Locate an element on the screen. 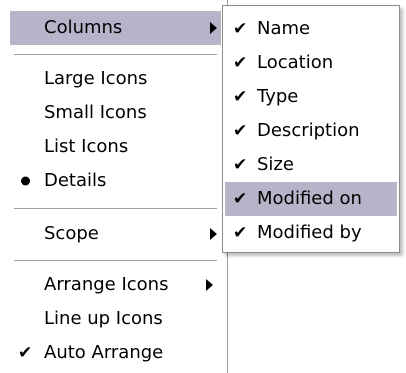 This screenshot has width=406, height=373. menu-item-scope: Scope is located at coordinates (115, 234).